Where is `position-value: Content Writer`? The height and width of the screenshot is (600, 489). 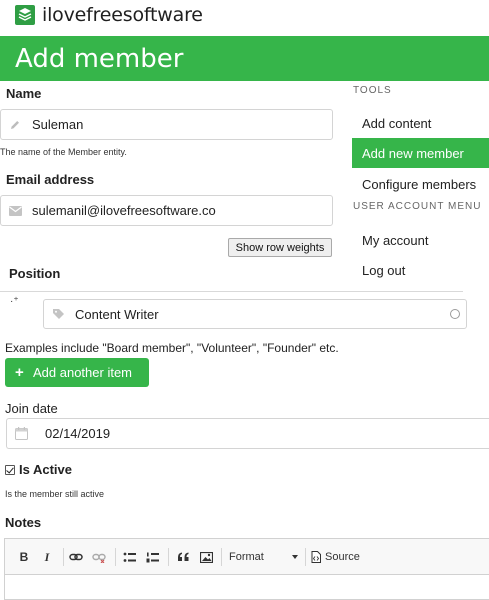 position-value: Content Writer is located at coordinates (117, 314).